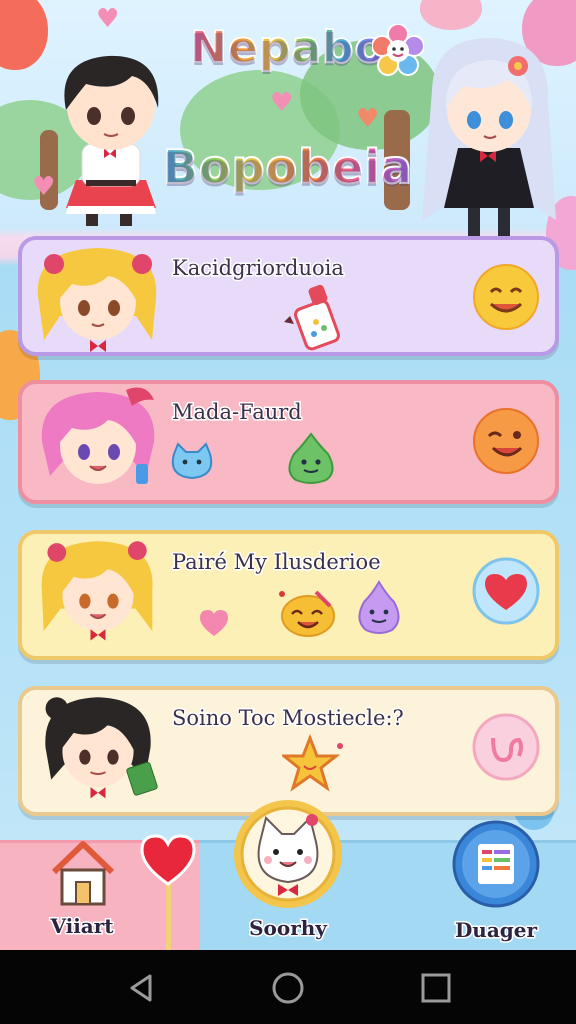 The width and height of the screenshot is (576, 1024). I want to click on winking-face-icon, so click(506, 441).